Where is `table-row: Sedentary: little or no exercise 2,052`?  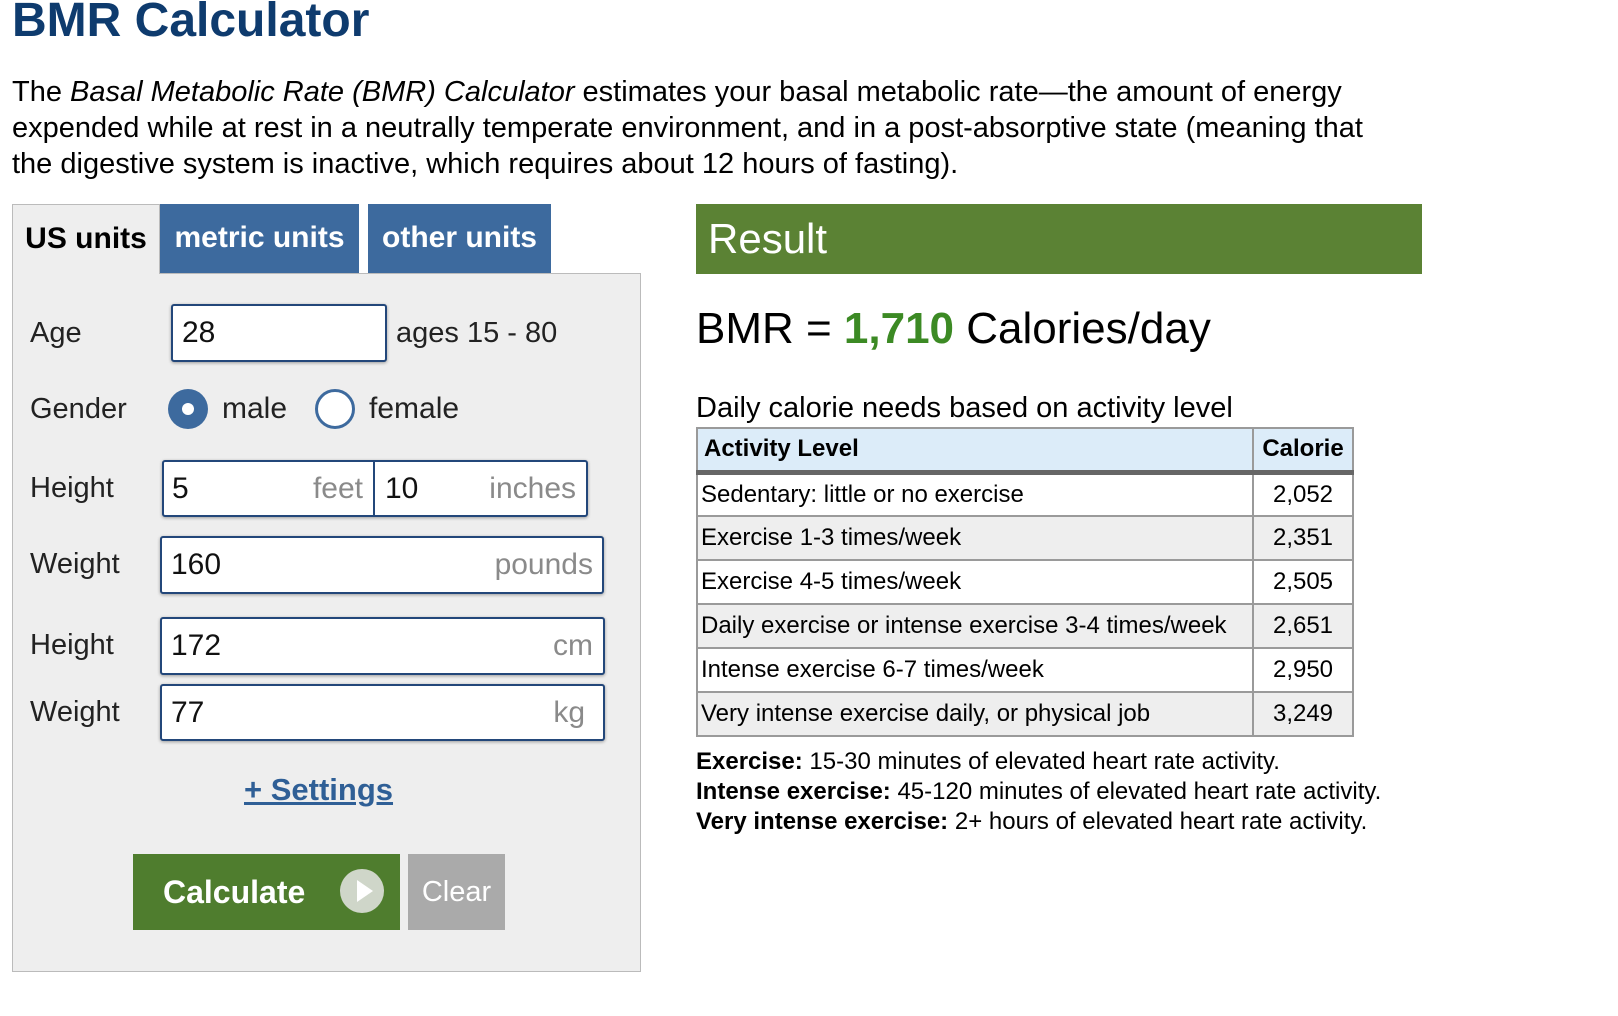 table-row: Sedentary: little or no exercise 2,052 is located at coordinates (1025, 494).